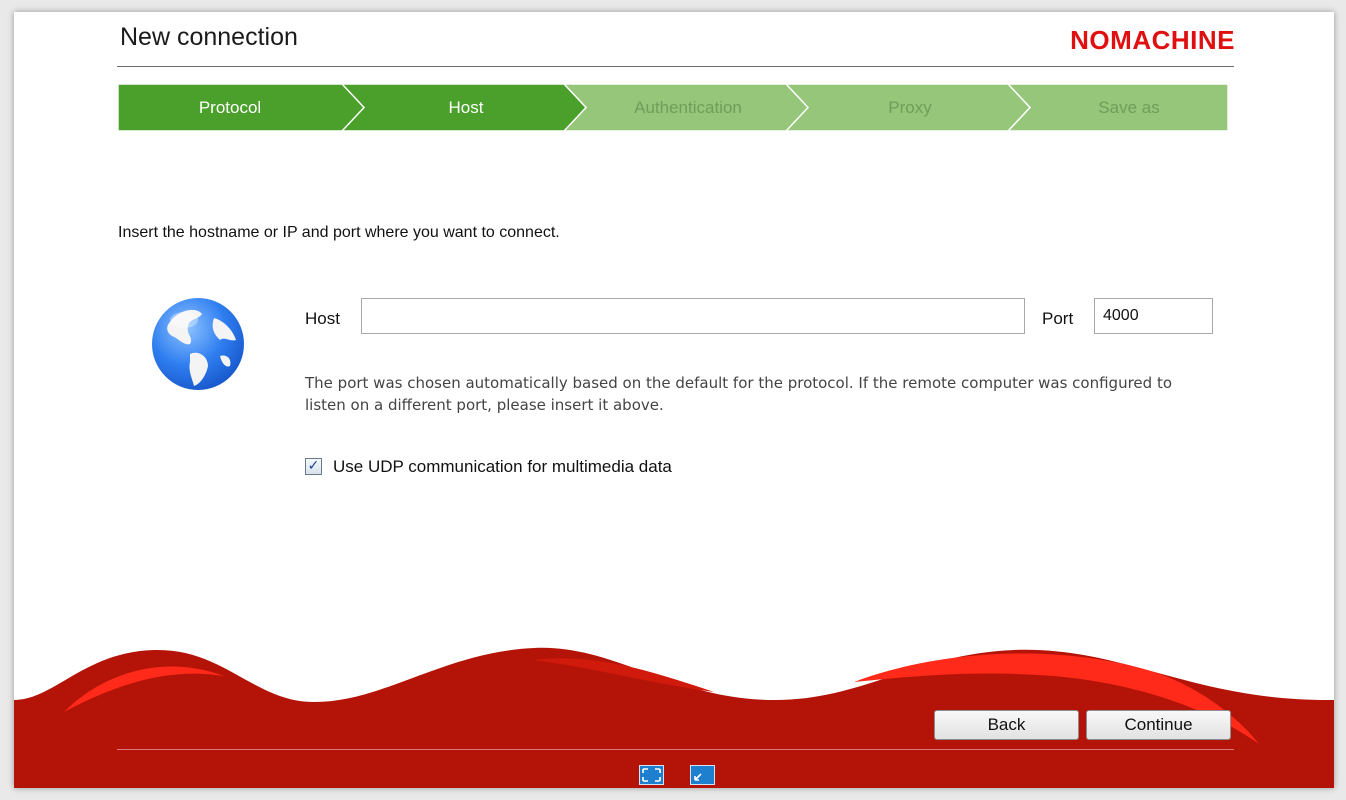 This screenshot has height=800, width=1346. Describe the element at coordinates (1006, 725) in the screenshot. I see `back-button: Back` at that location.